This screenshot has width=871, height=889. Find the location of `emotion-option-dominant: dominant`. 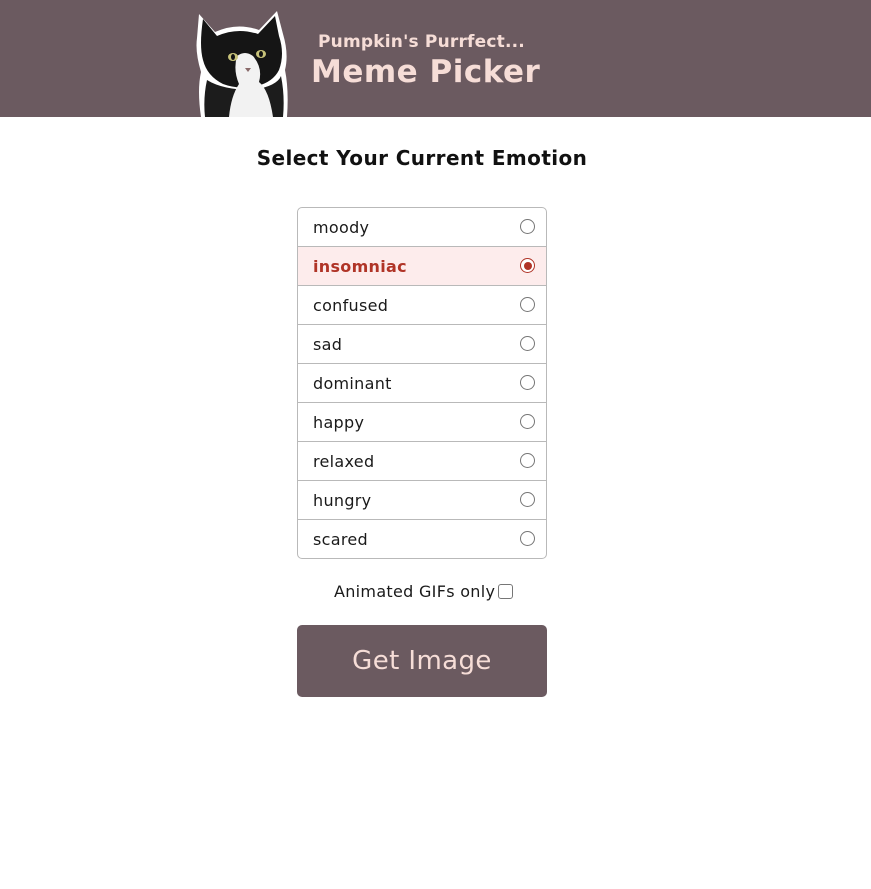

emotion-option-dominant: dominant is located at coordinates (422, 383).